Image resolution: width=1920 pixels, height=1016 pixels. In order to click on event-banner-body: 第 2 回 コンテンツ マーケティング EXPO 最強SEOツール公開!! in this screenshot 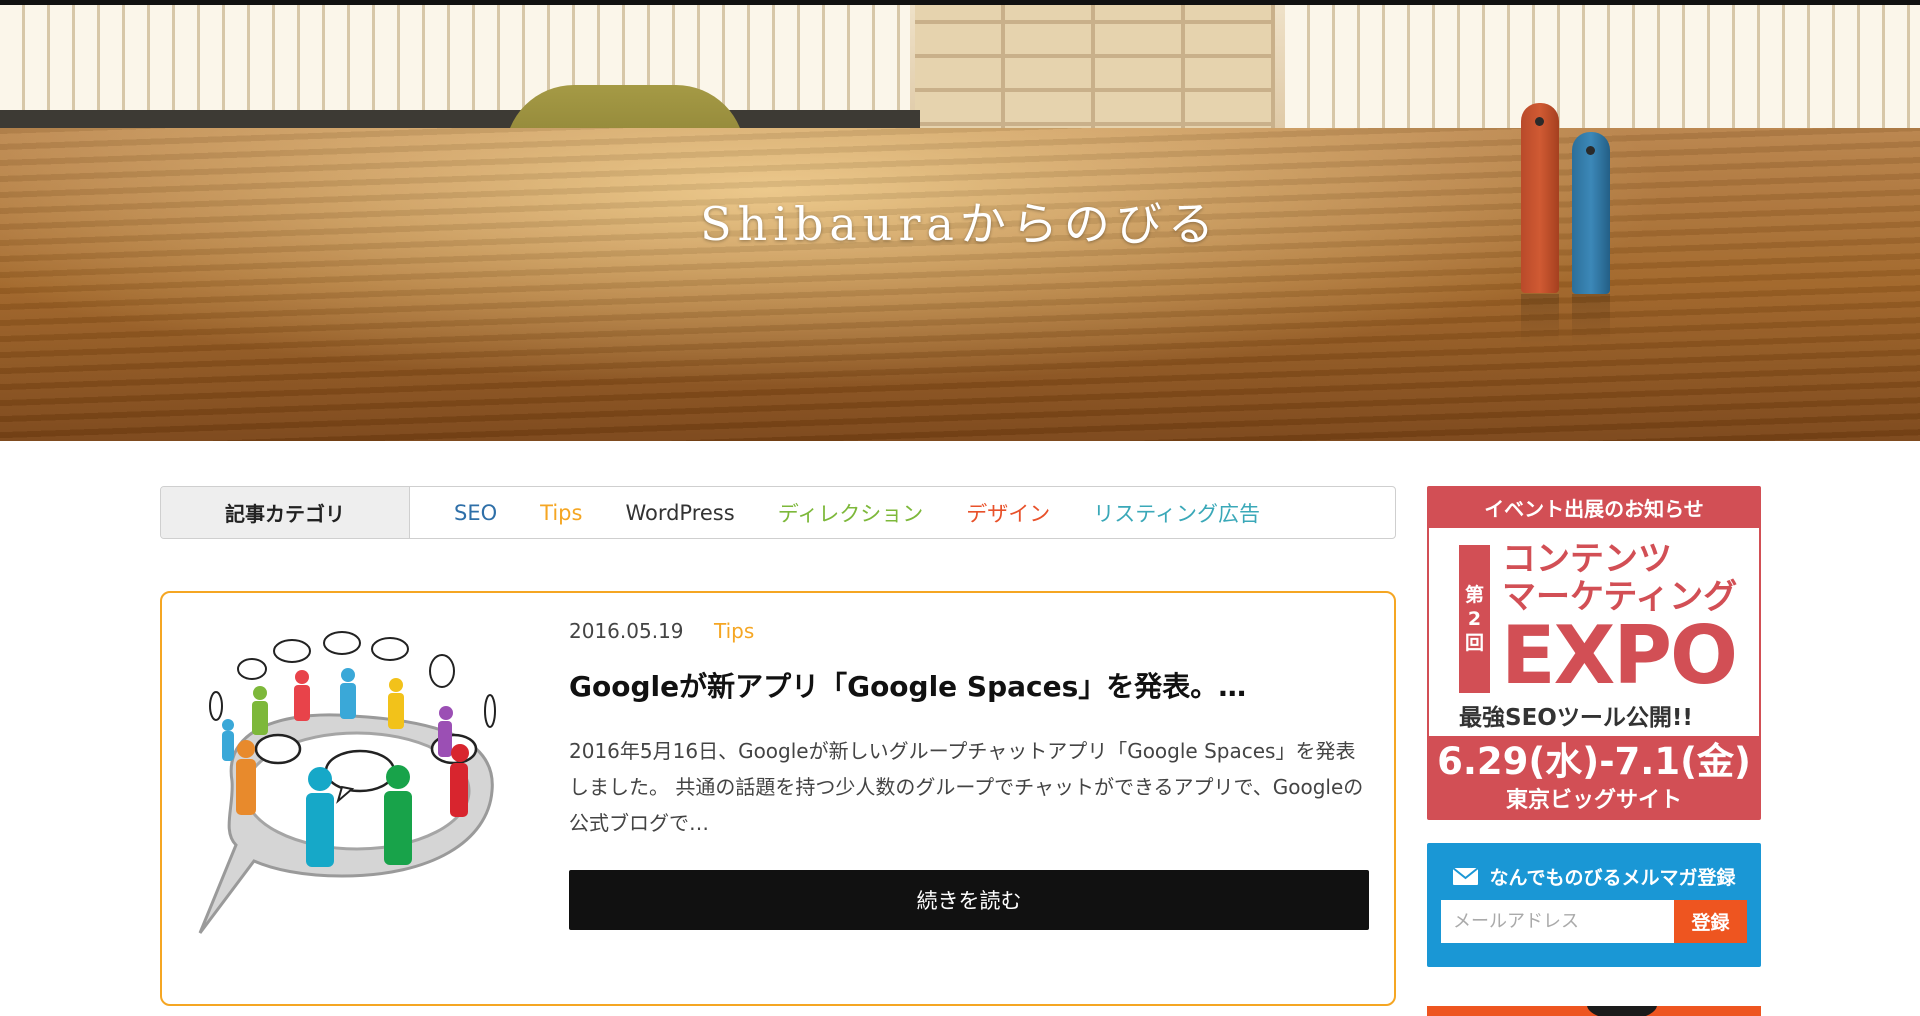, I will do `click(1594, 632)`.